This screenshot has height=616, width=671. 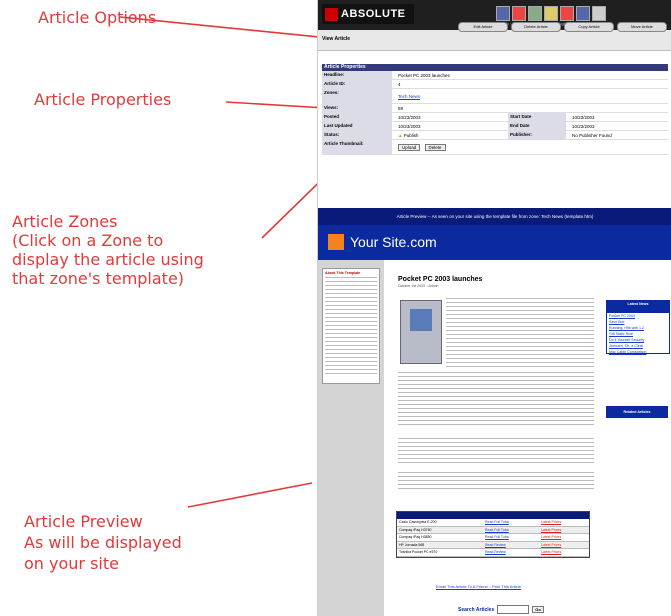 I want to click on property-label: Article ID:, so click(x=357, y=84).